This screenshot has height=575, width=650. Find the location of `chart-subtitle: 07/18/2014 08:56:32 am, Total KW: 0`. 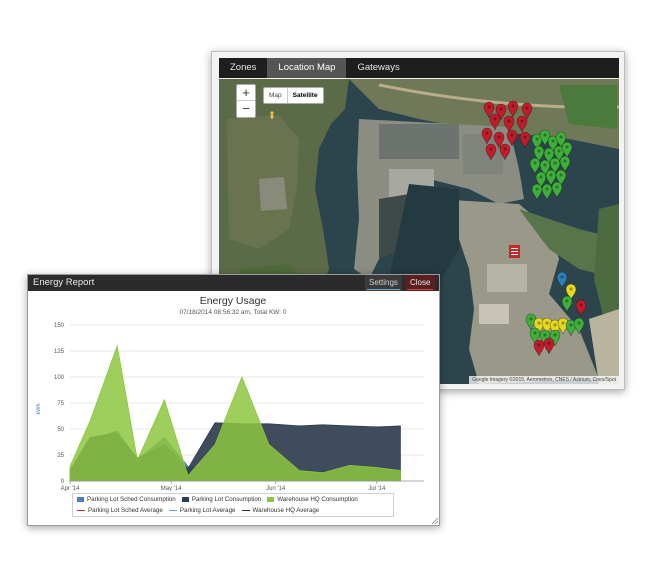

chart-subtitle: 07/18/2014 08:56:32 am, Total KW: 0 is located at coordinates (232, 312).